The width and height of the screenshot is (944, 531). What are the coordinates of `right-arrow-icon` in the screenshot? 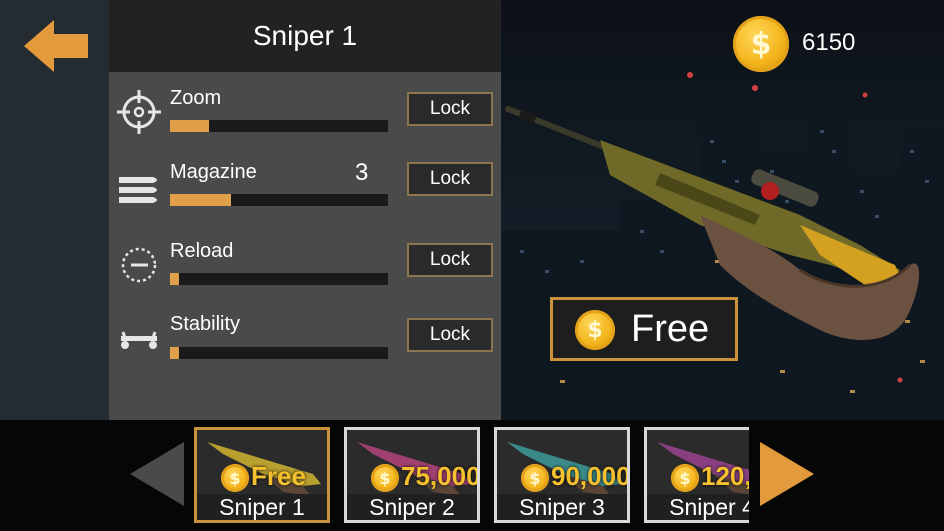 It's located at (787, 474).